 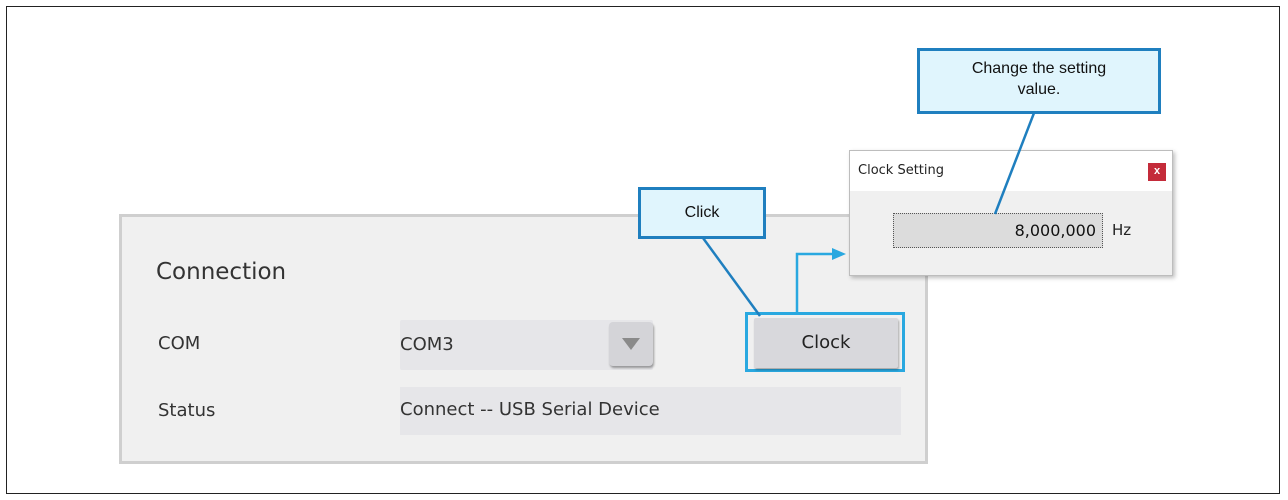 I want to click on arrow-connector, so click(x=813, y=282).